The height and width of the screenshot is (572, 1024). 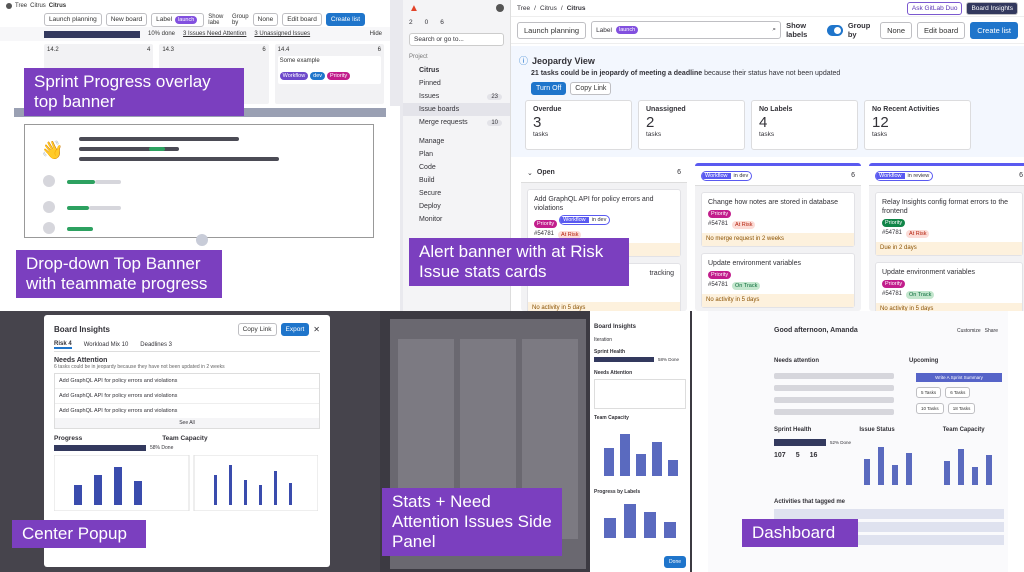 What do you see at coordinates (686, 30) in the screenshot?
I see `search-input: Label launch ⌕` at bounding box center [686, 30].